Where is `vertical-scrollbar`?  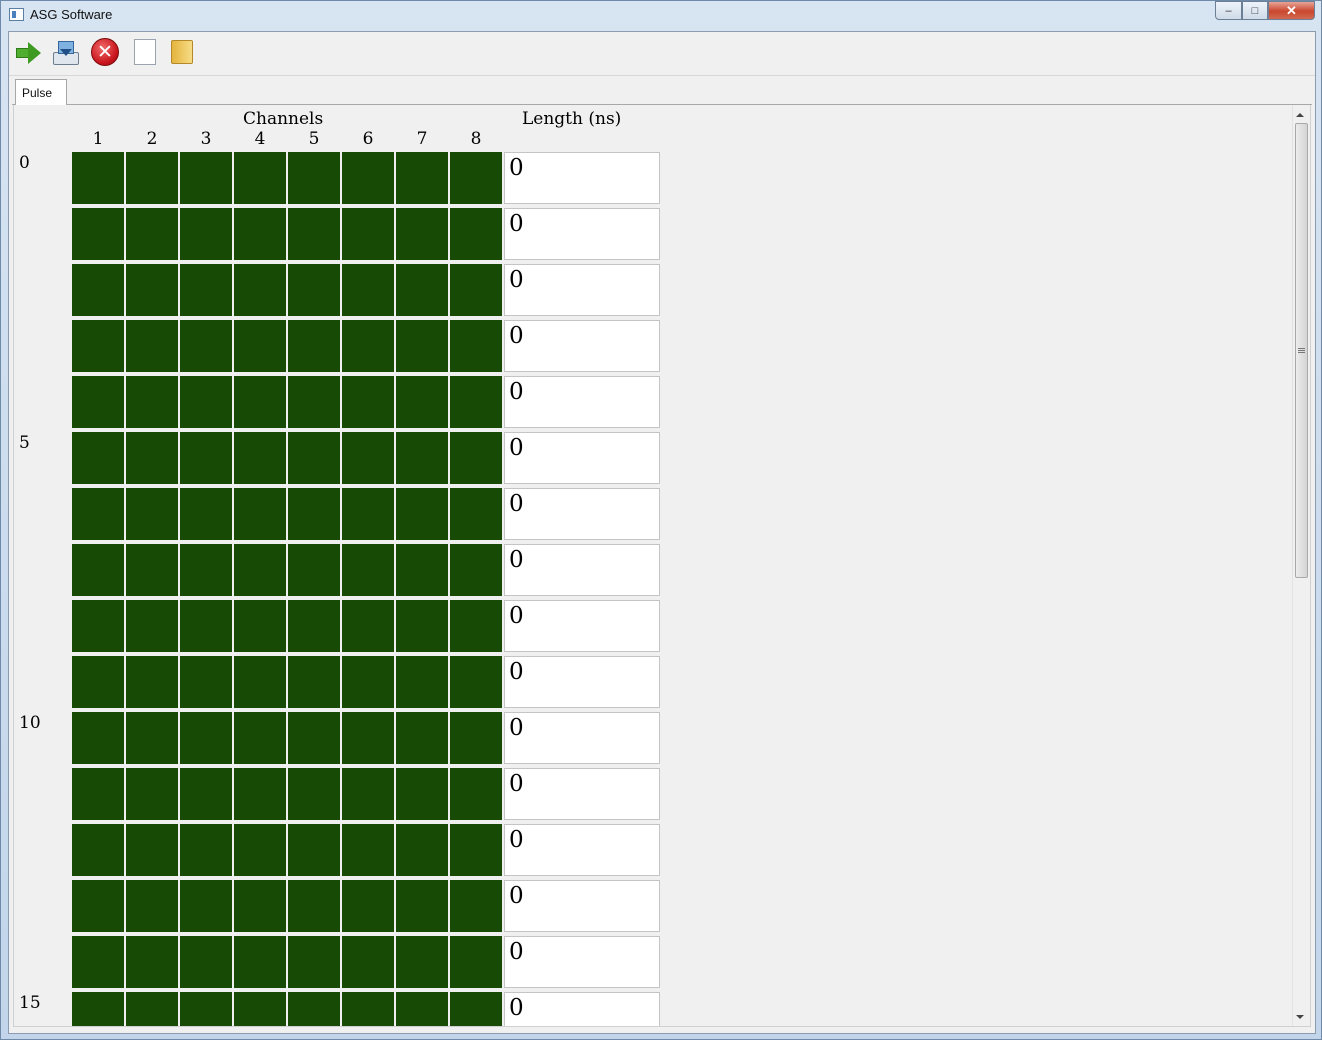 vertical-scrollbar is located at coordinates (1301, 565).